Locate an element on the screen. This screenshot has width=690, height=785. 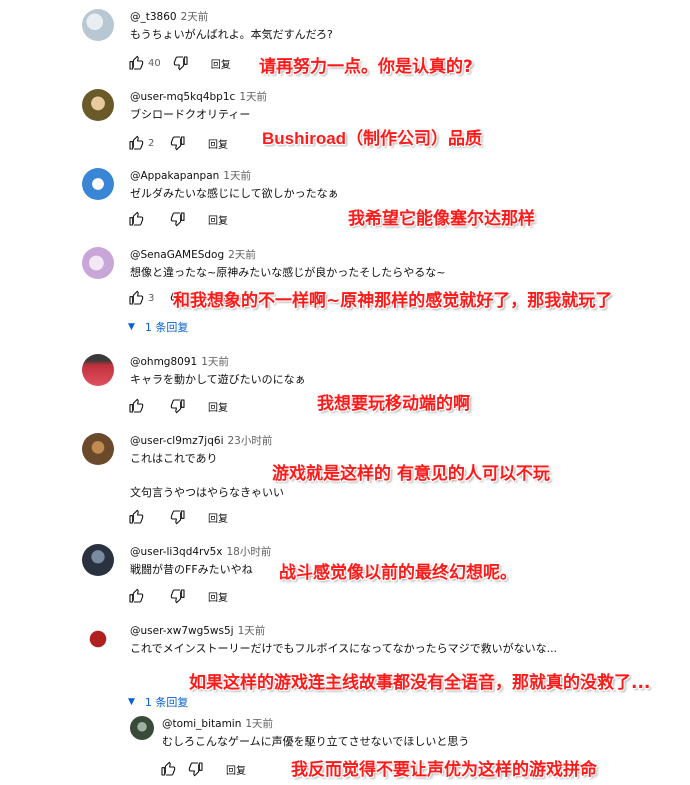
comment-time: 18小时前 is located at coordinates (248, 552).